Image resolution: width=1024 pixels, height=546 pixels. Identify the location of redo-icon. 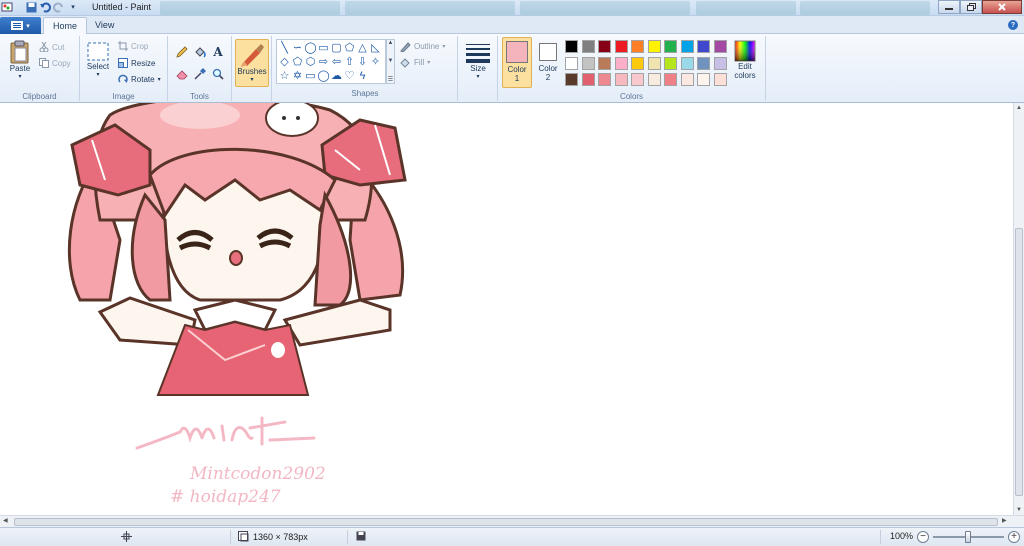
(59, 7).